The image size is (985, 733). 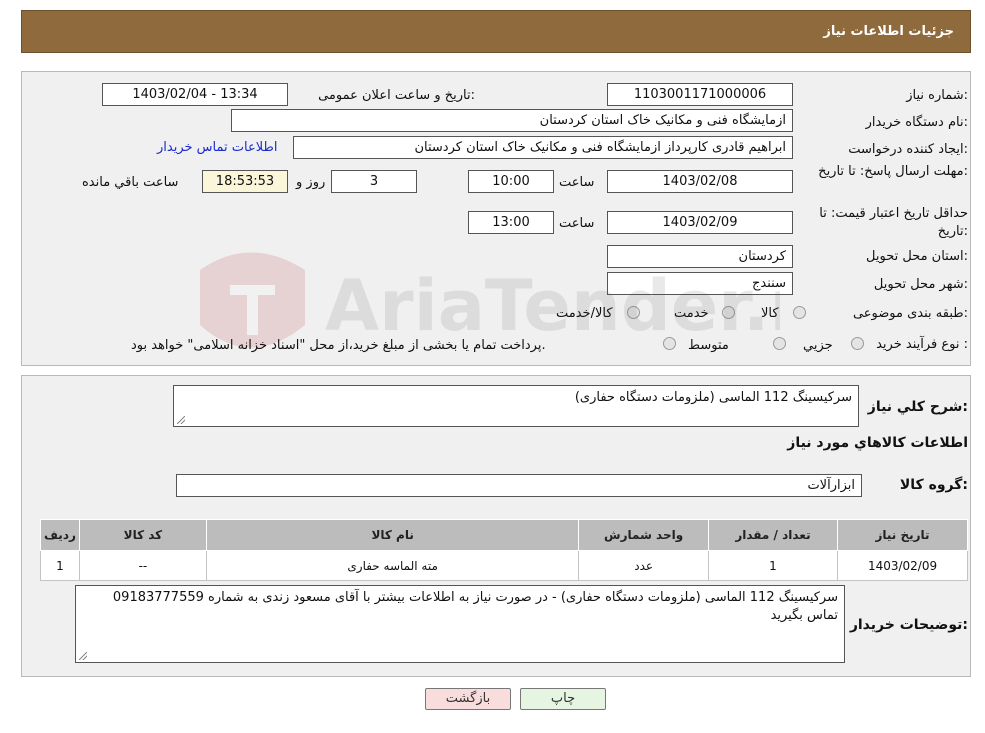 I want to click on deadline-label: مهلت ارسال پاسخ: تا تاریخ:, so click(x=893, y=171).